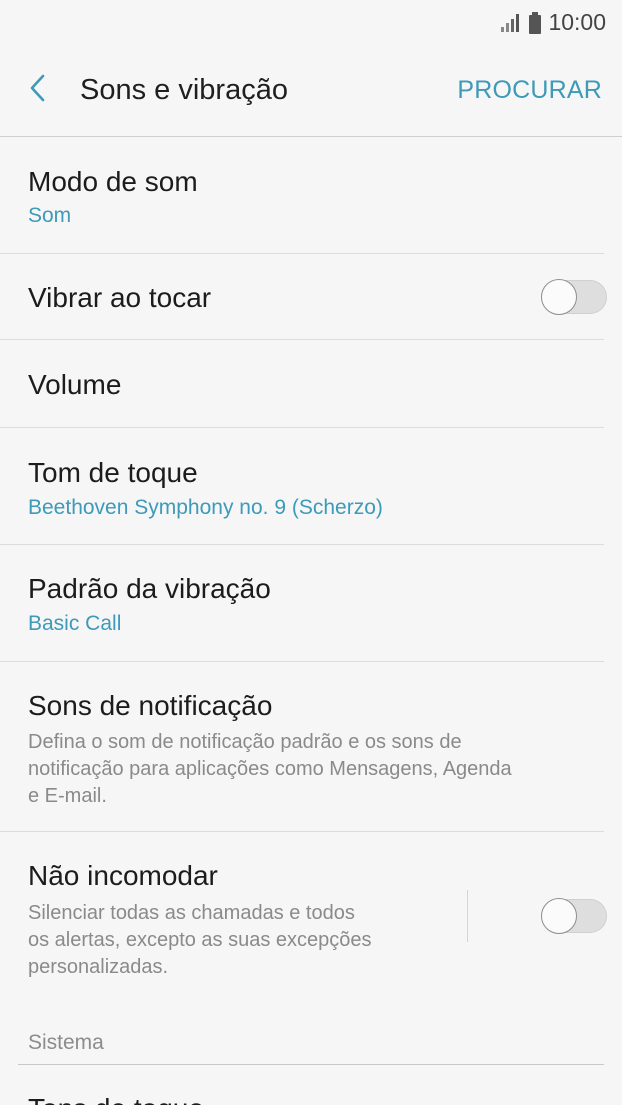 The image size is (622, 1105). Describe the element at coordinates (302, 603) in the screenshot. I see `vibration-pattern-item: Padrão da vibração Basic Call` at that location.